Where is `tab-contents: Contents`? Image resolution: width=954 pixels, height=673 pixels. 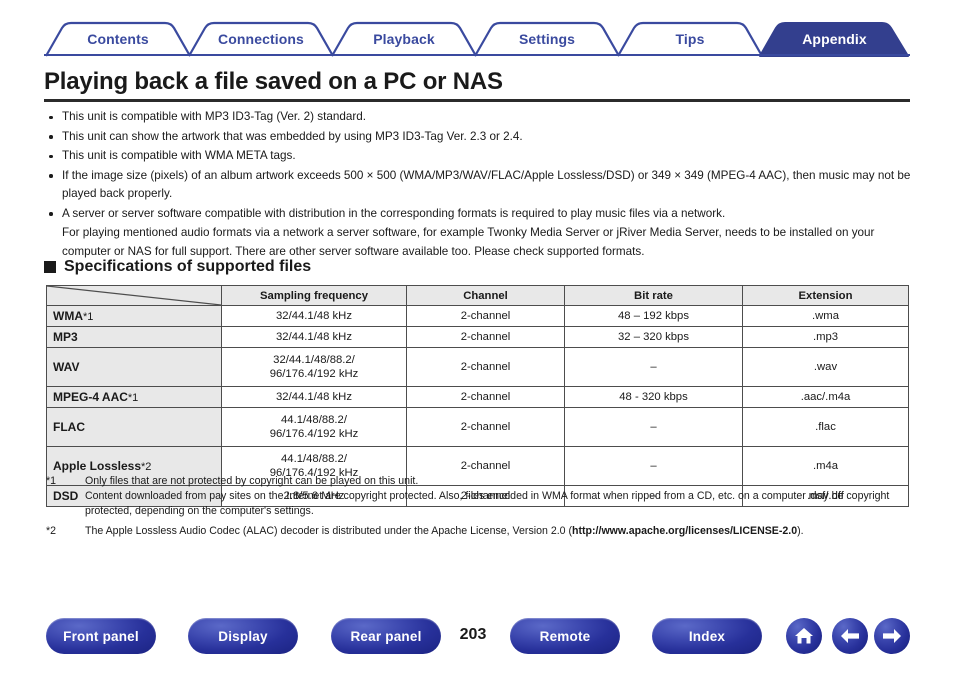 tab-contents: Contents is located at coordinates (118, 39).